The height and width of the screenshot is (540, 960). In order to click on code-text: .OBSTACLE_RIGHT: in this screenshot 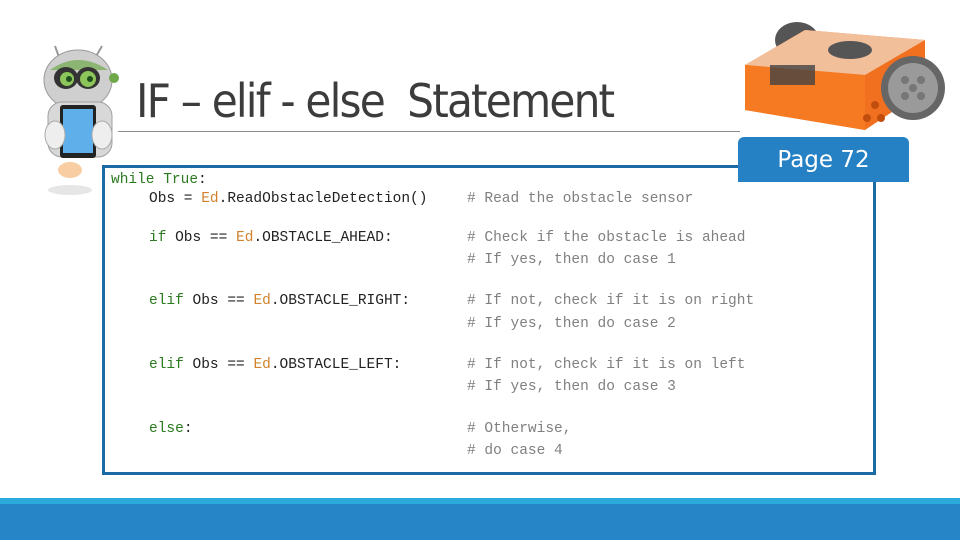, I will do `click(340, 301)`.